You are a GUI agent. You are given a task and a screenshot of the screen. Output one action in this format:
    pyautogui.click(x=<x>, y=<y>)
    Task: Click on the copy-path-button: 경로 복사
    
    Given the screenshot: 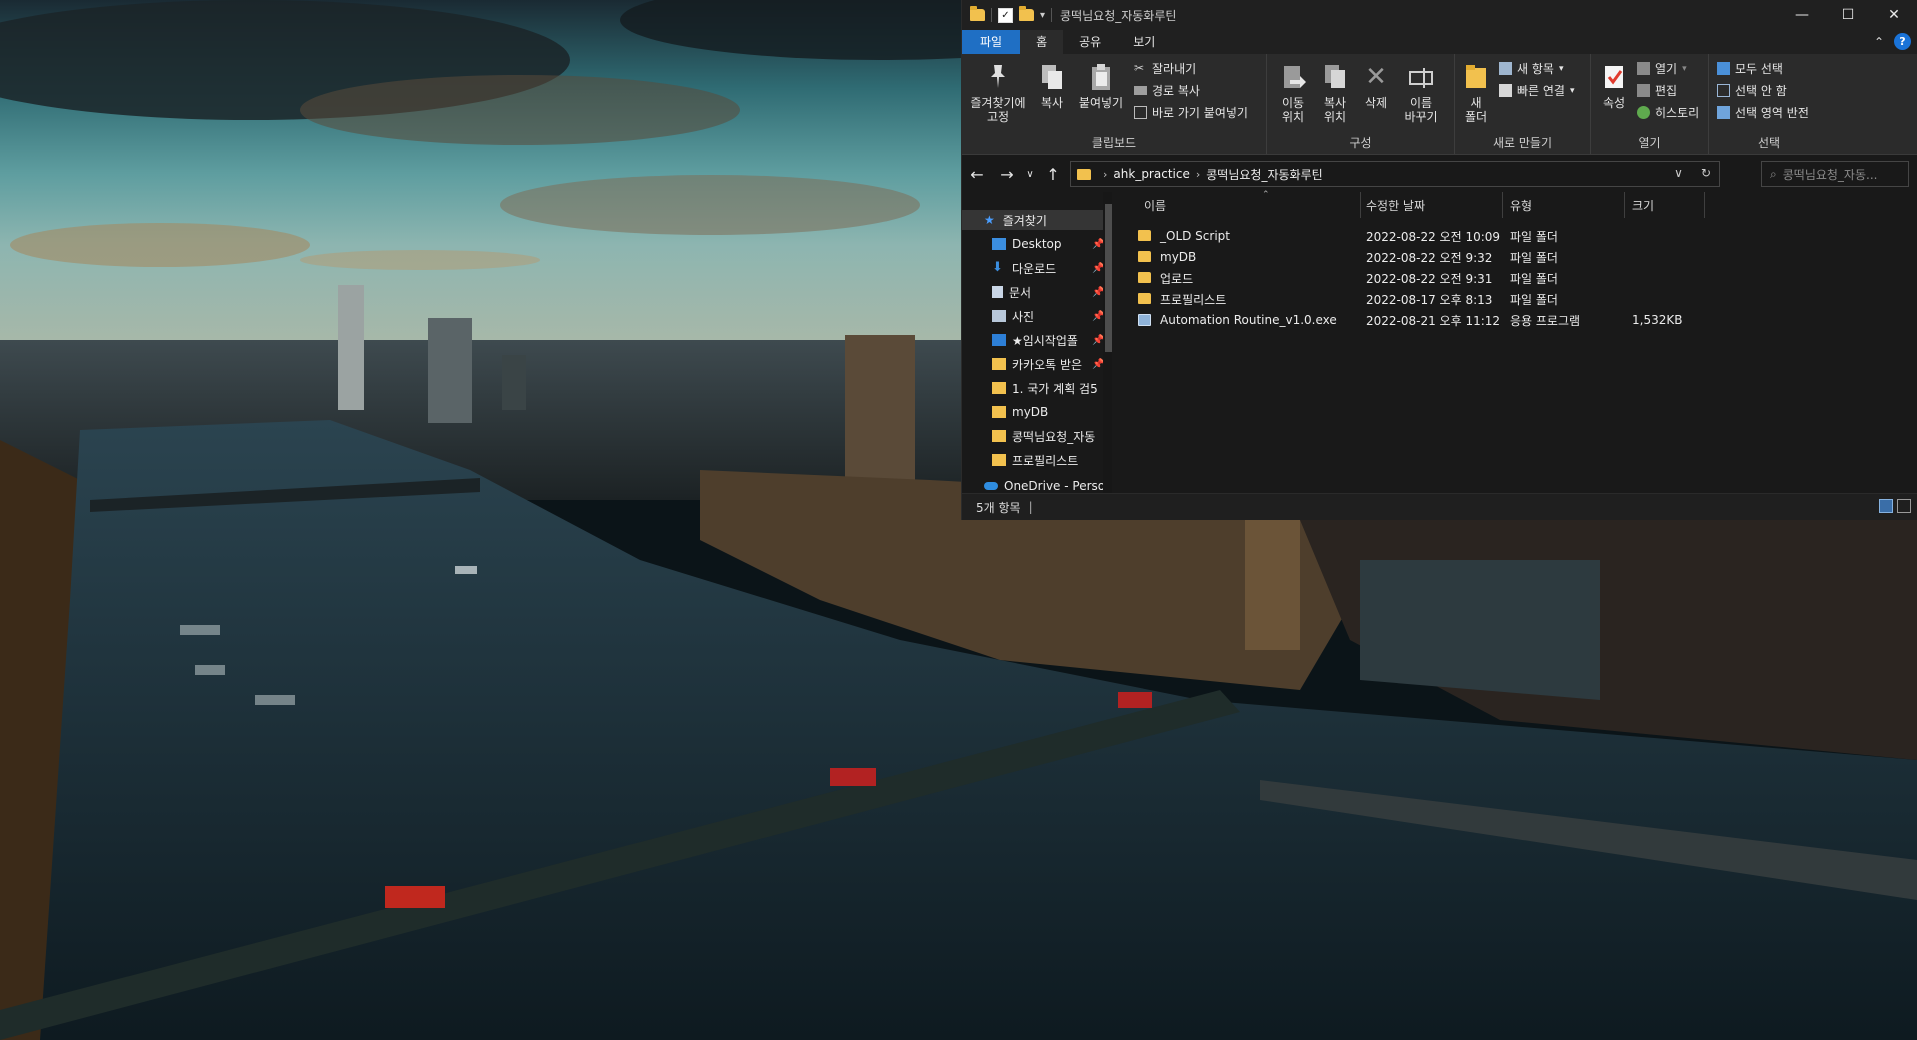 What is the action you would take?
    pyautogui.click(x=1167, y=90)
    